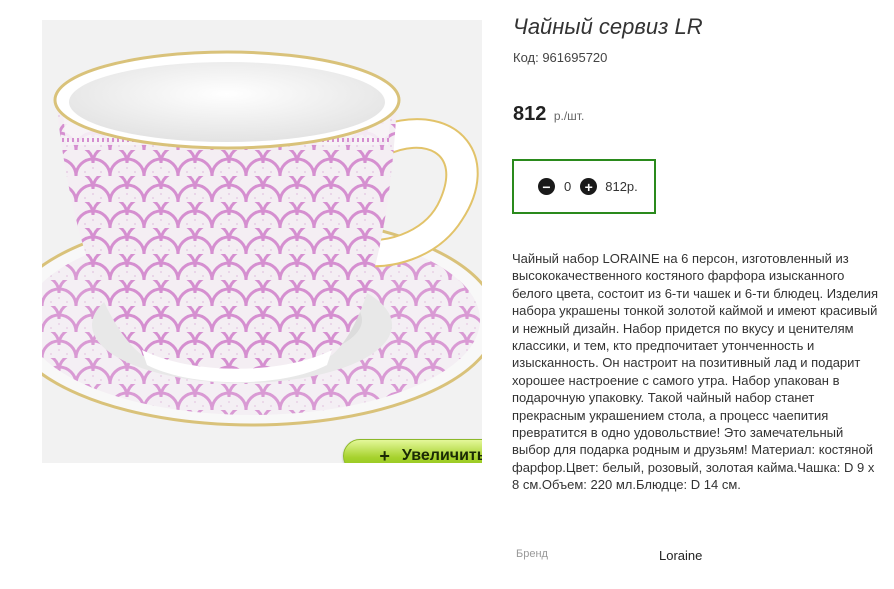  Describe the element at coordinates (530, 114) in the screenshot. I see `price-amount: 812` at that location.